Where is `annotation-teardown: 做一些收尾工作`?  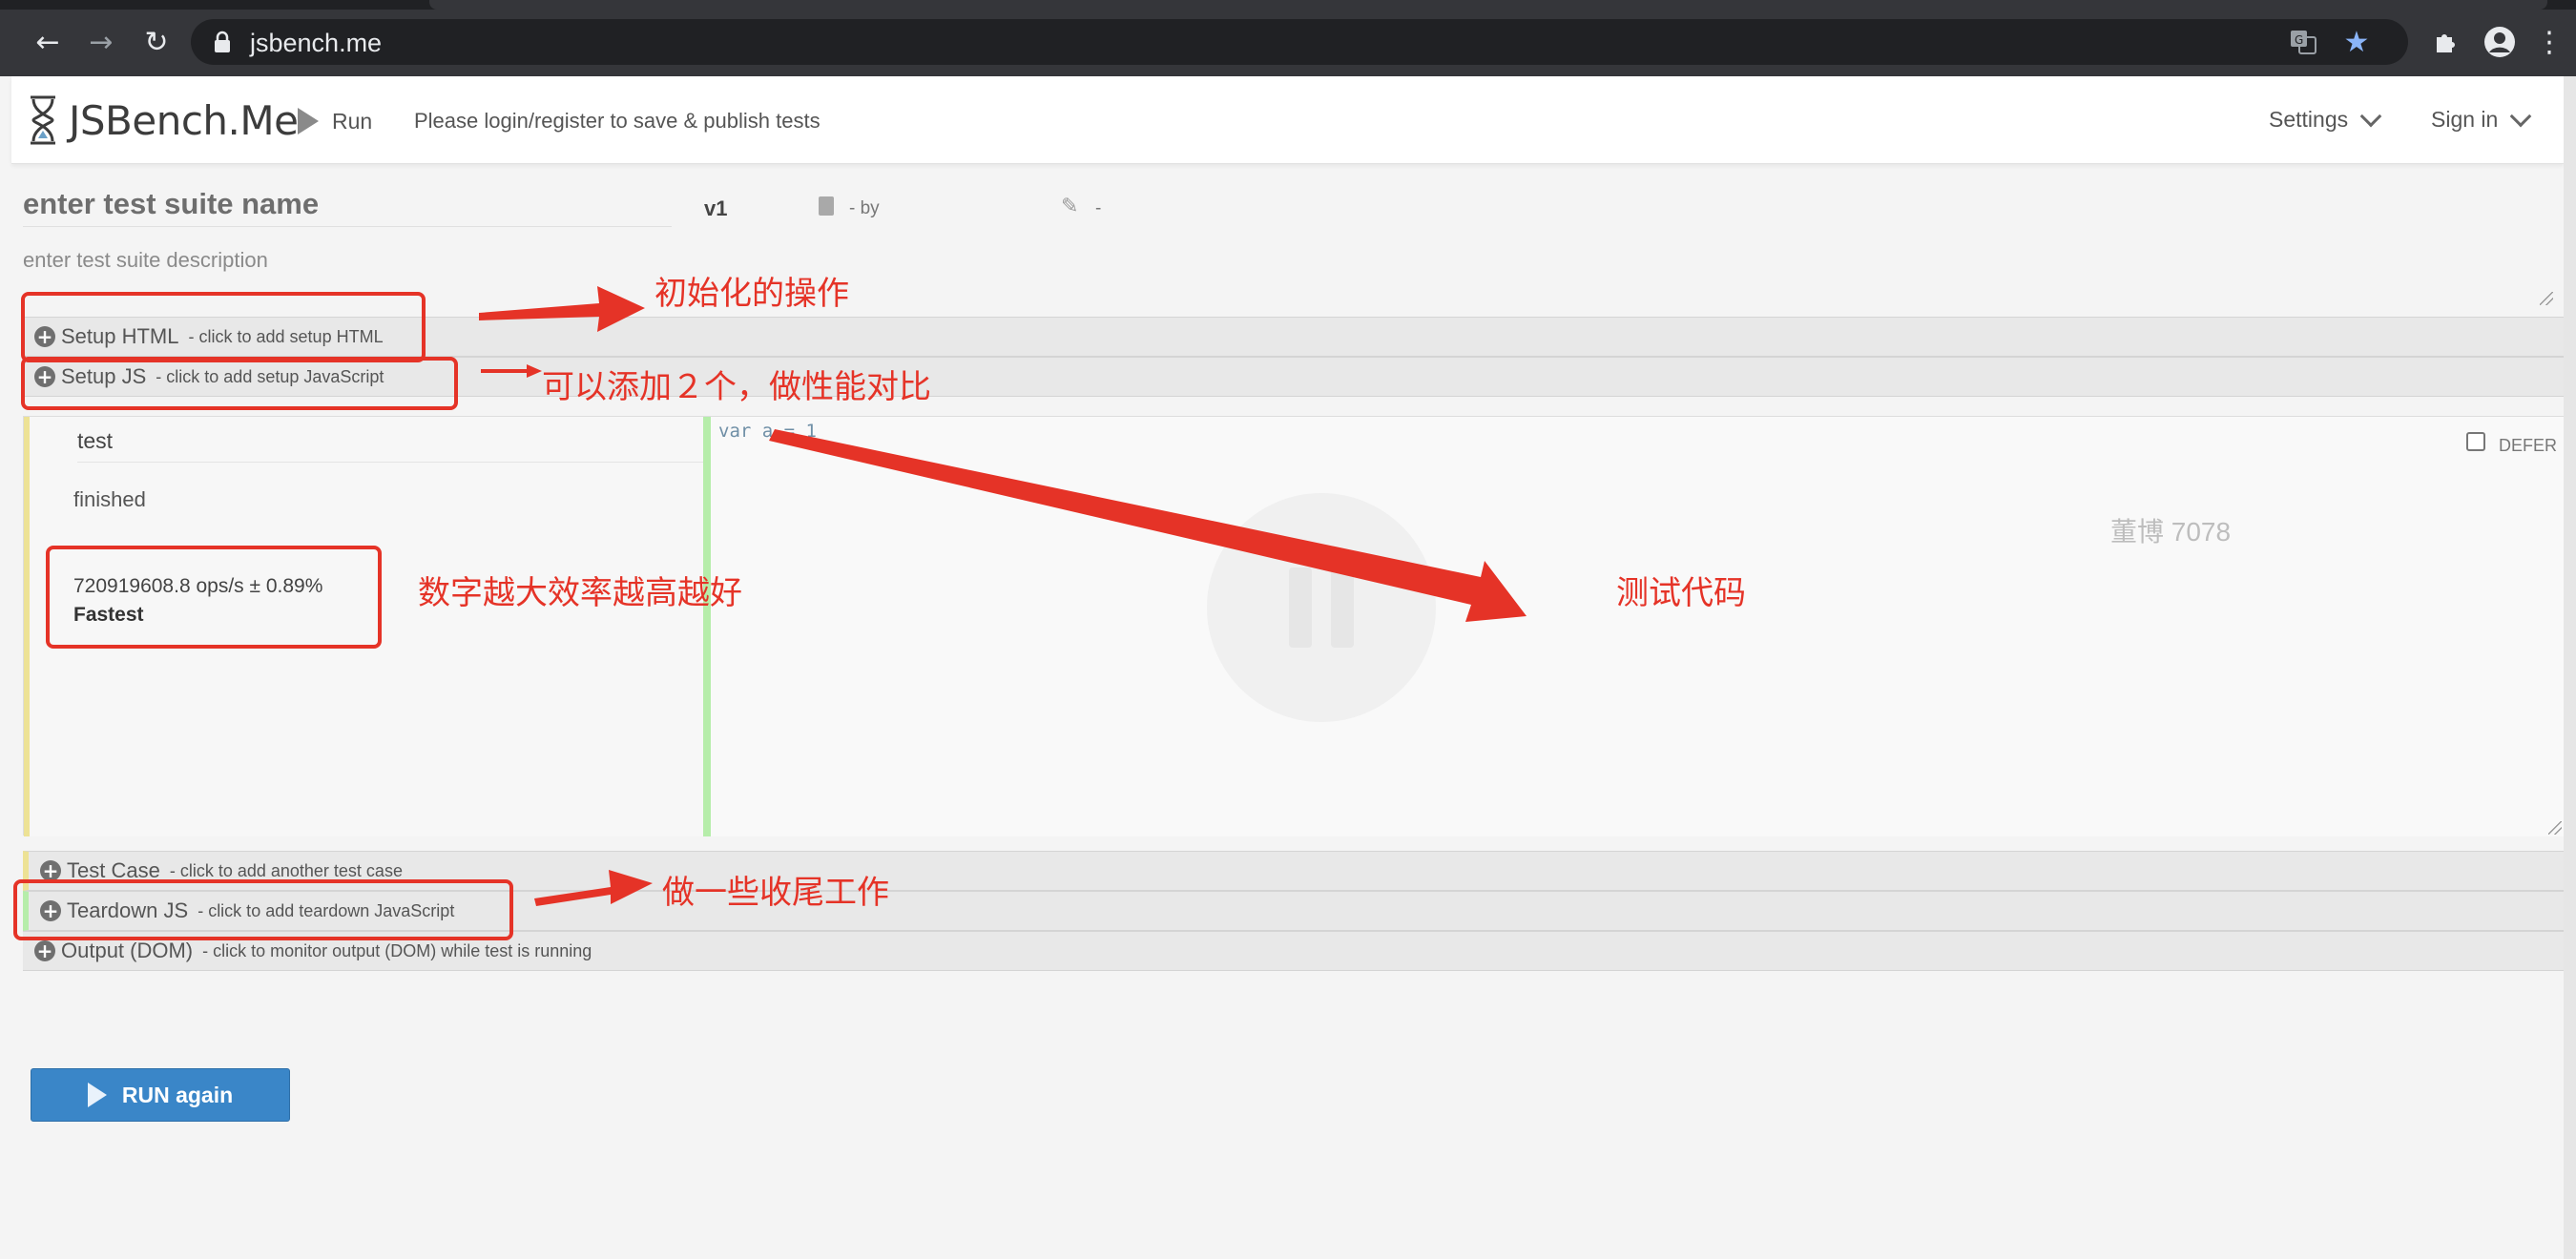
annotation-teardown: 做一些收尾工作 is located at coordinates (775, 893).